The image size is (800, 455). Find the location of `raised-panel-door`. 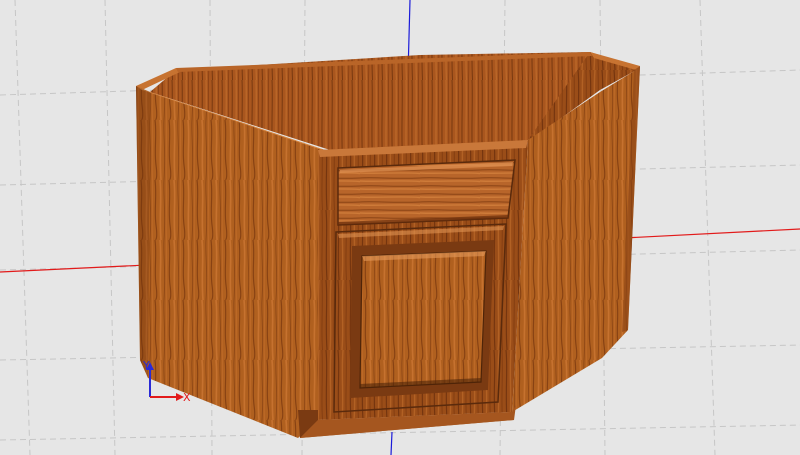

raised-panel-door is located at coordinates (420, 318).